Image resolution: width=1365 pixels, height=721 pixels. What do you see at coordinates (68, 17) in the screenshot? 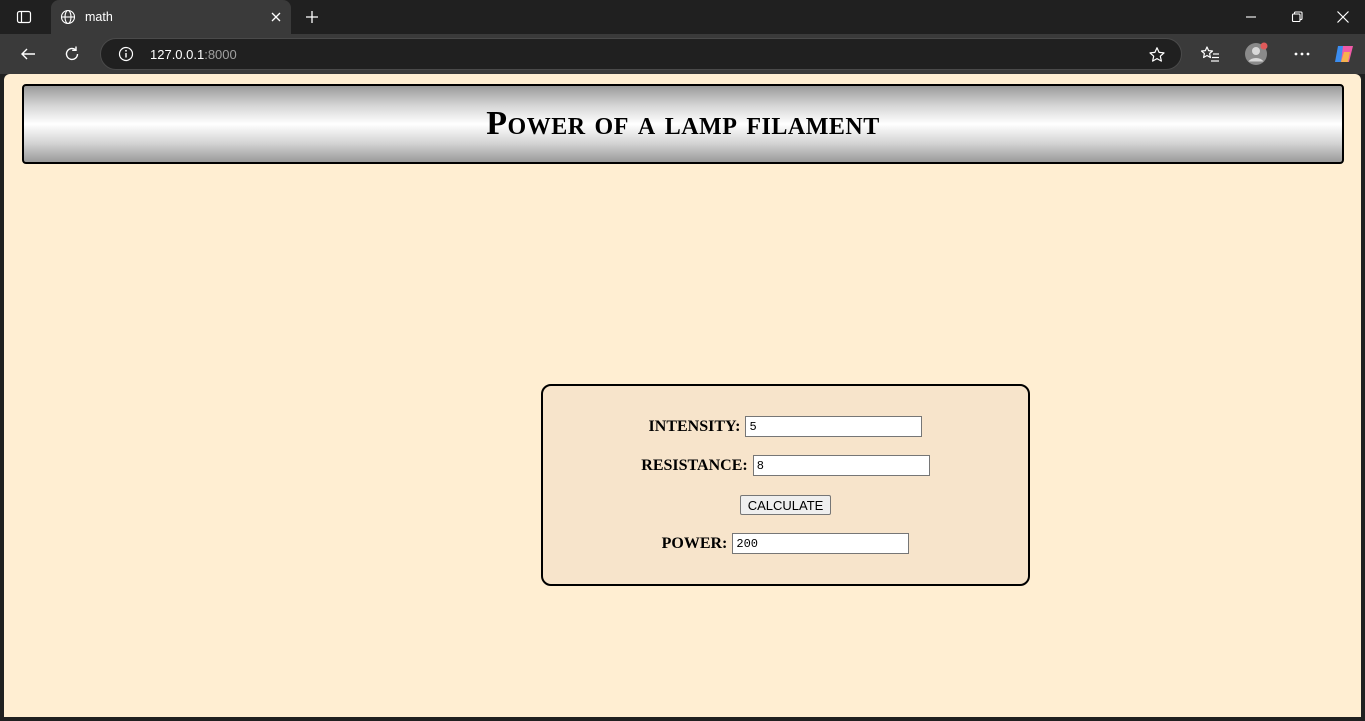
I see `globe-icon` at bounding box center [68, 17].